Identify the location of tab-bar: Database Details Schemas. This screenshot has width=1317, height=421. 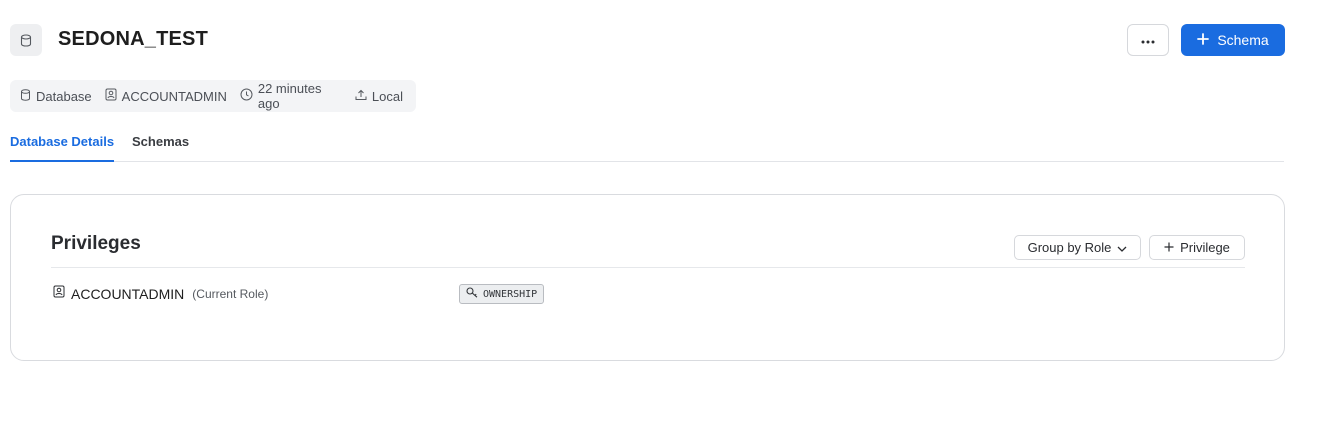
(647, 146).